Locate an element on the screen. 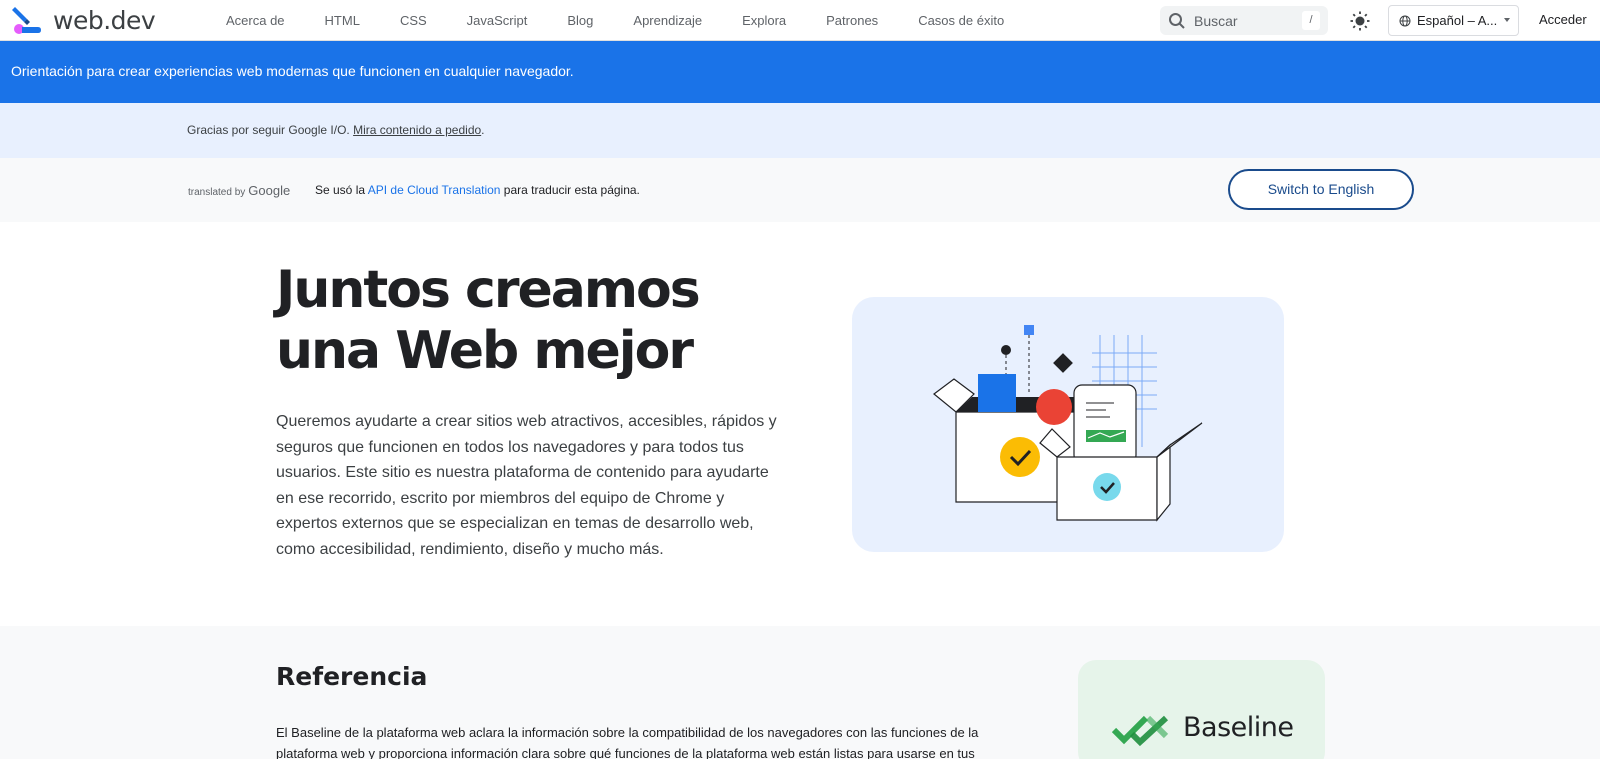  web-dev-logo-icon is located at coordinates (26, 20).